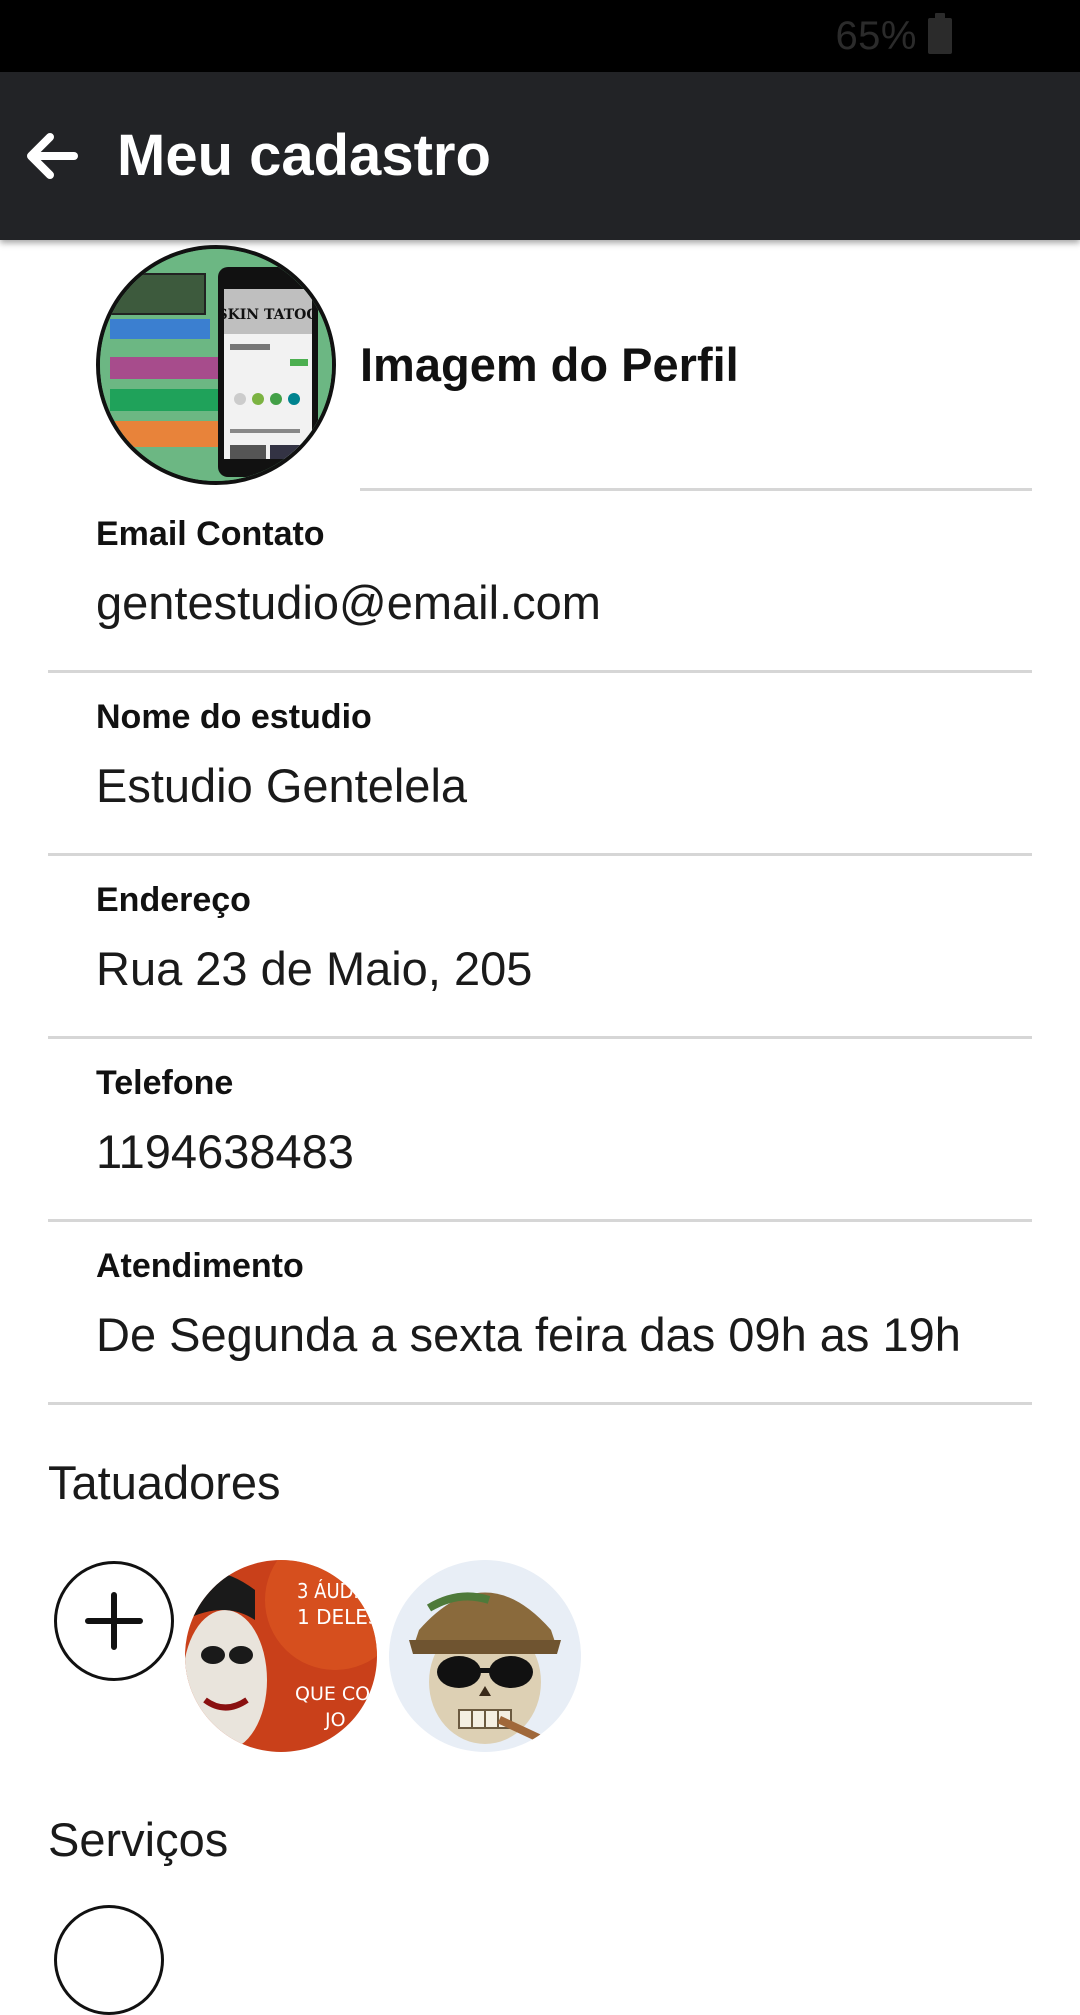 This screenshot has height=2015, width=1080. Describe the element at coordinates (540, 156) in the screenshot. I see `app-bar: Meu cadastro` at that location.